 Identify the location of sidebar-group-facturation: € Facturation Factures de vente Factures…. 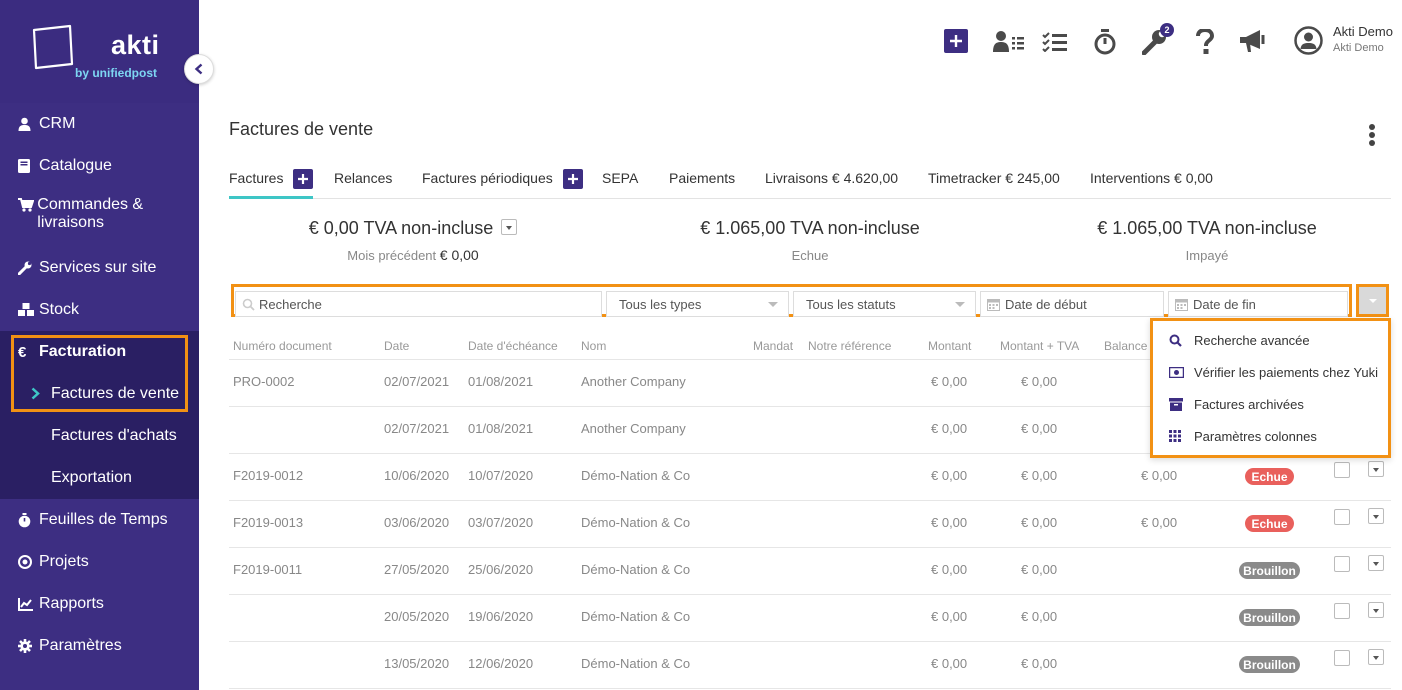
(99, 415).